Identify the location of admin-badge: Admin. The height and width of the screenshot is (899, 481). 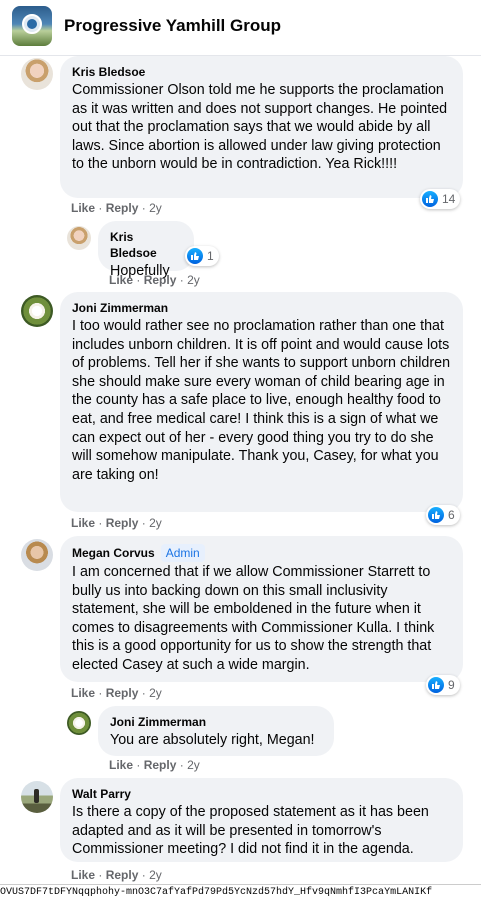
(182, 553).